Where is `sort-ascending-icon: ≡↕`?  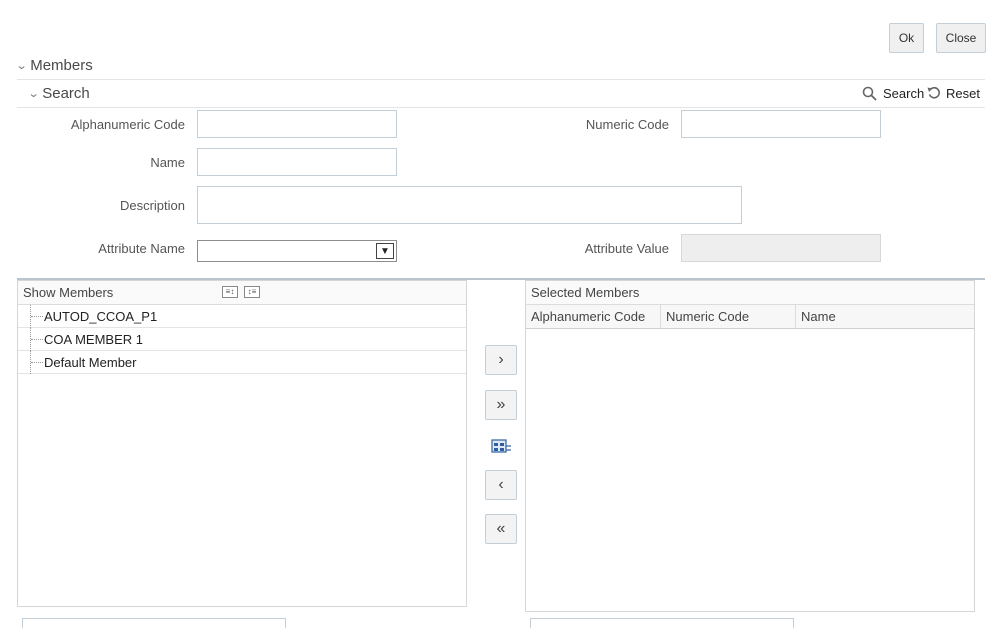
sort-ascending-icon: ≡↕ is located at coordinates (230, 292).